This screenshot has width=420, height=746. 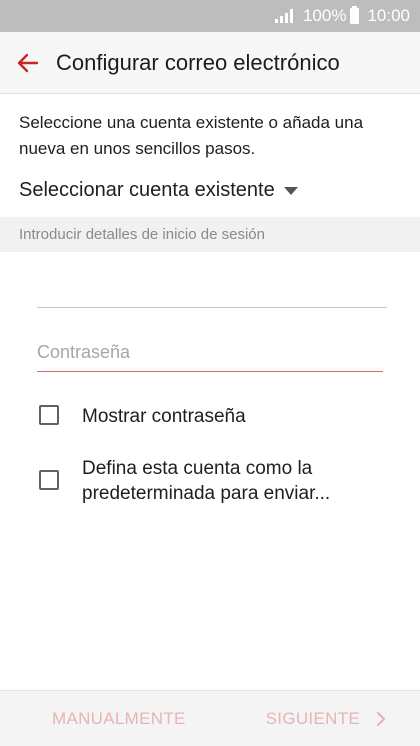 I want to click on manual-setup-button: MANUALMENTE, so click(x=119, y=719).